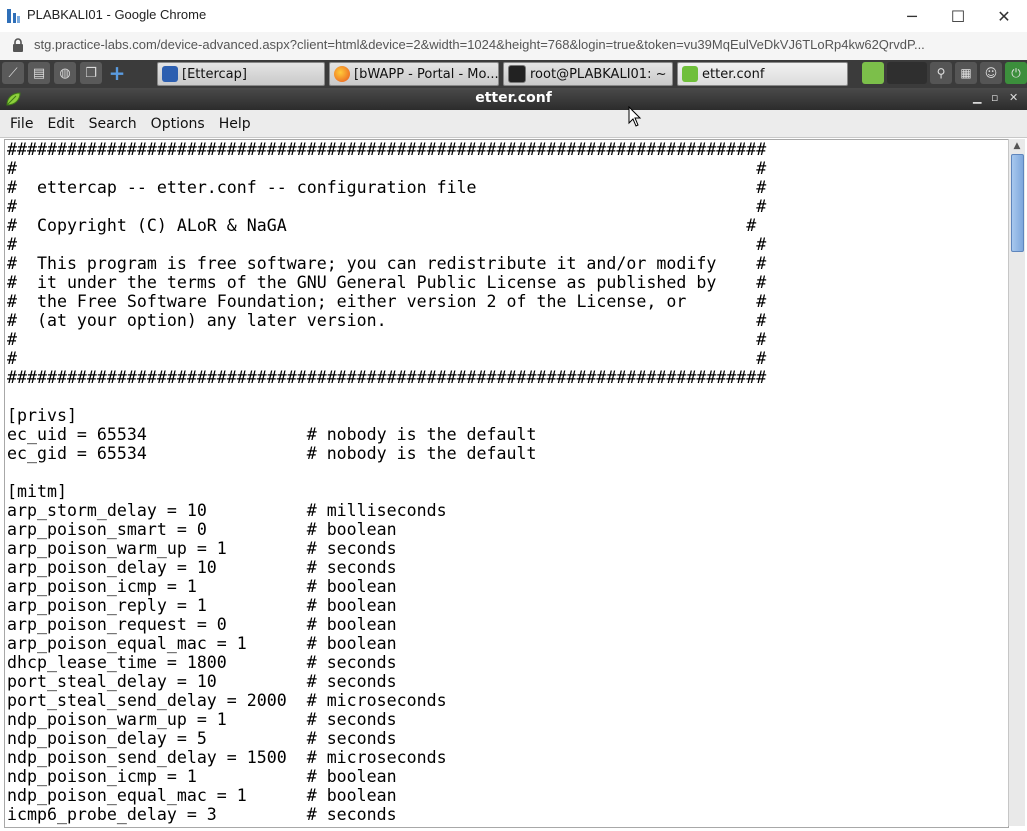 Image resolution: width=1027 pixels, height=831 pixels. Describe the element at coordinates (507, 795) in the screenshot. I see `editor-line: ndp_poison_equal_mac = 1 # boolean` at that location.